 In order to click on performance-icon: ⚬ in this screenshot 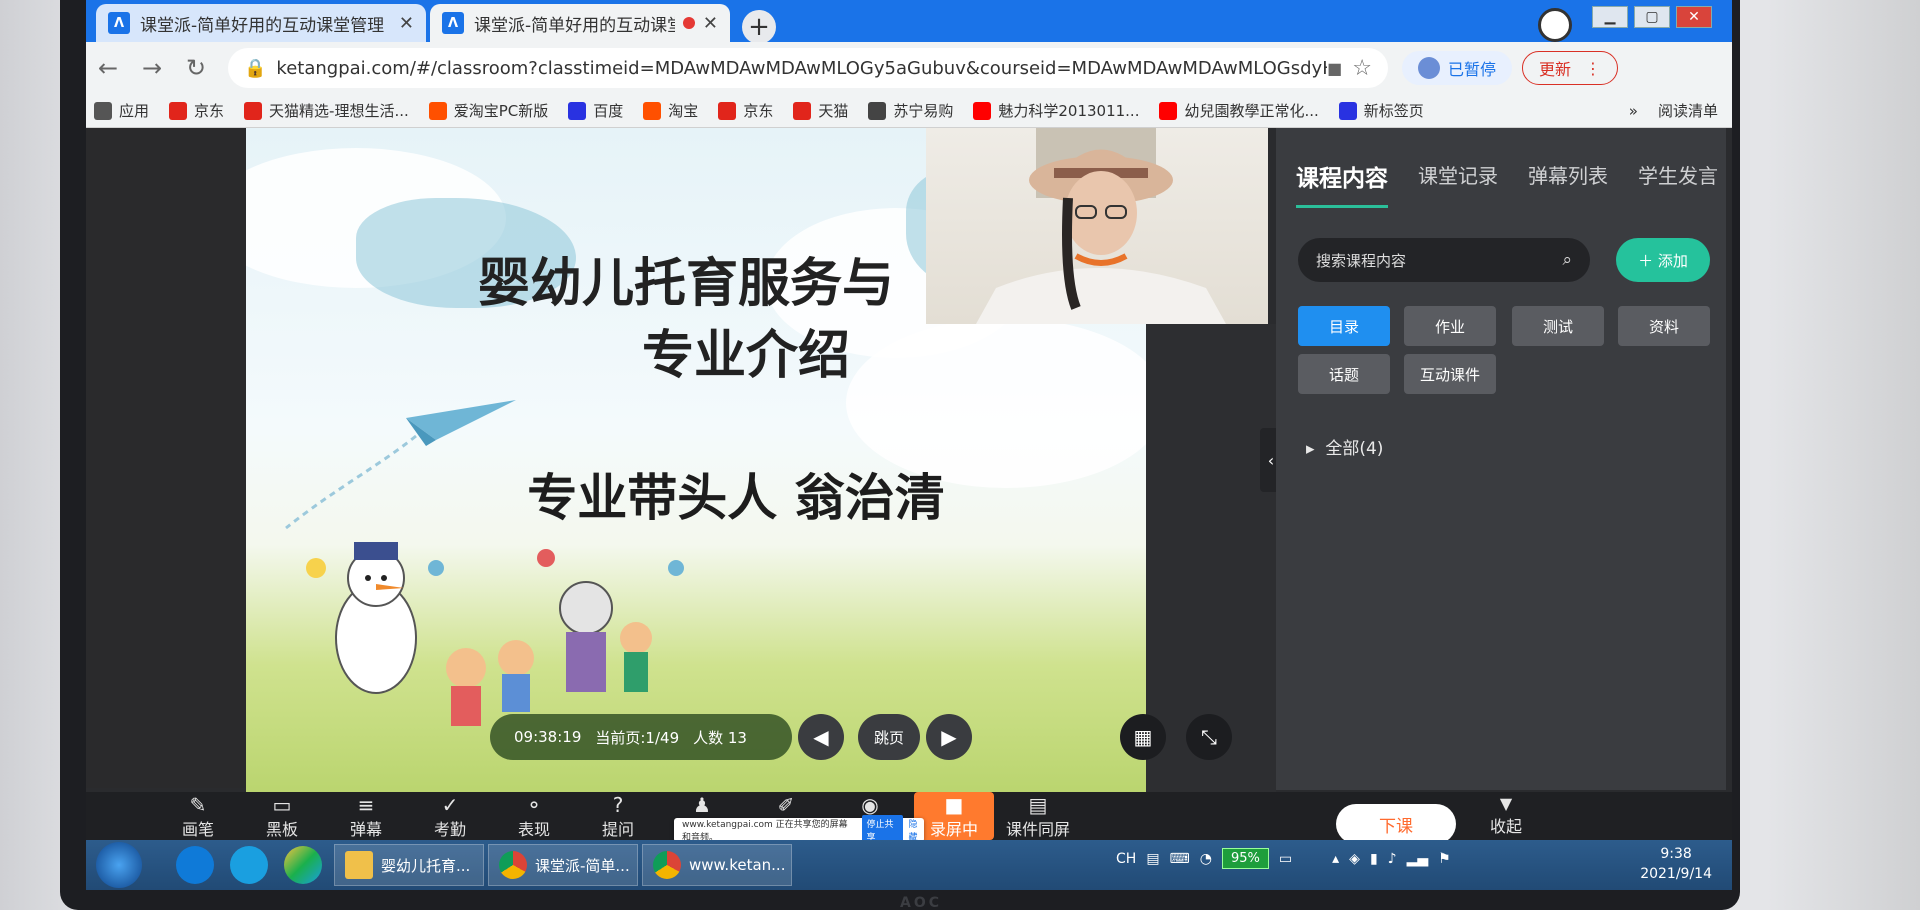, I will do `click(534, 805)`.